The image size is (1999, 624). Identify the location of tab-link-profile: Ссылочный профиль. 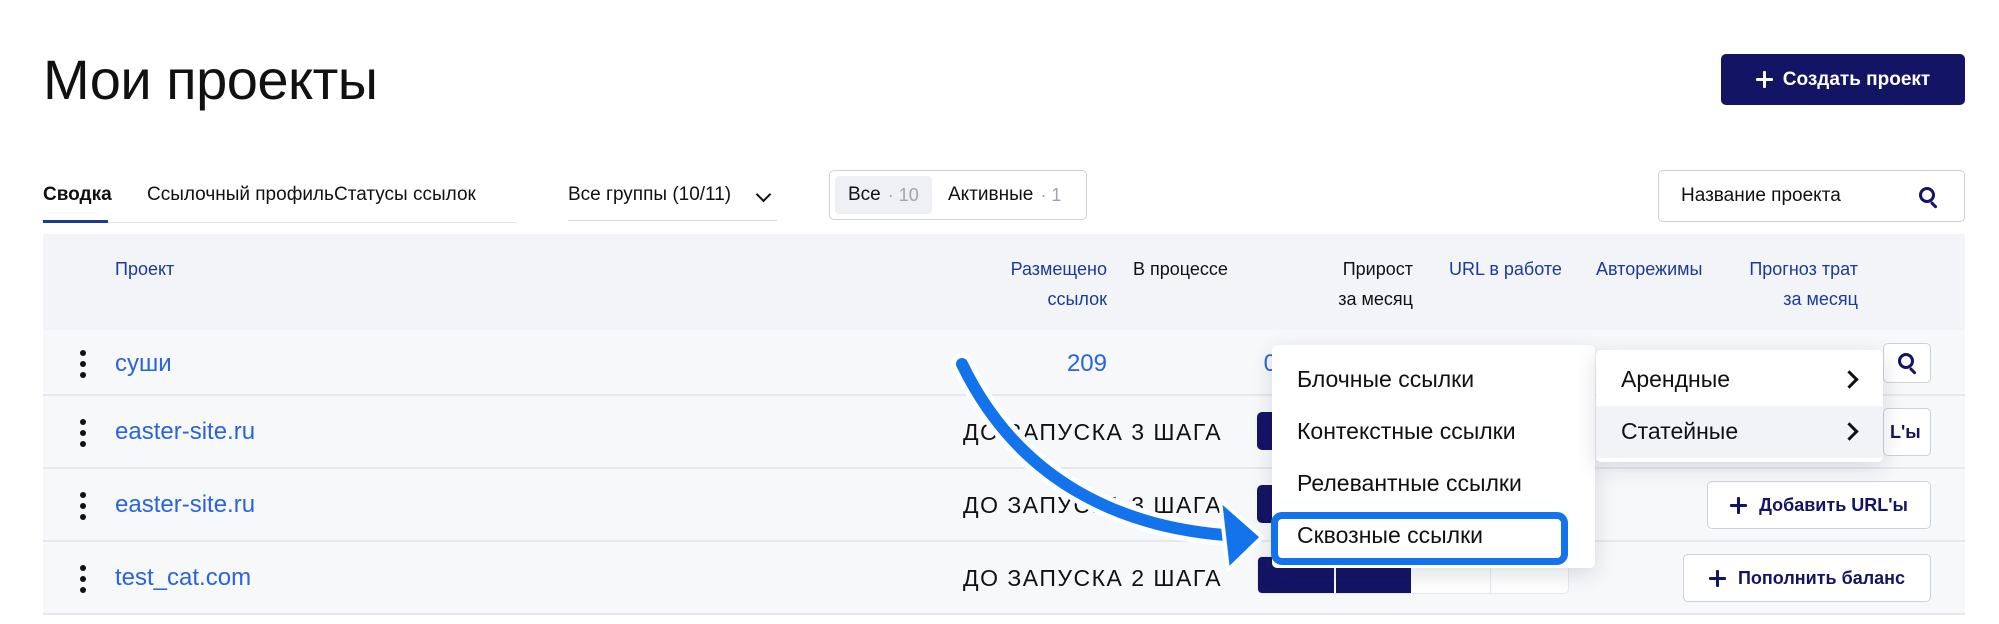
(240, 195).